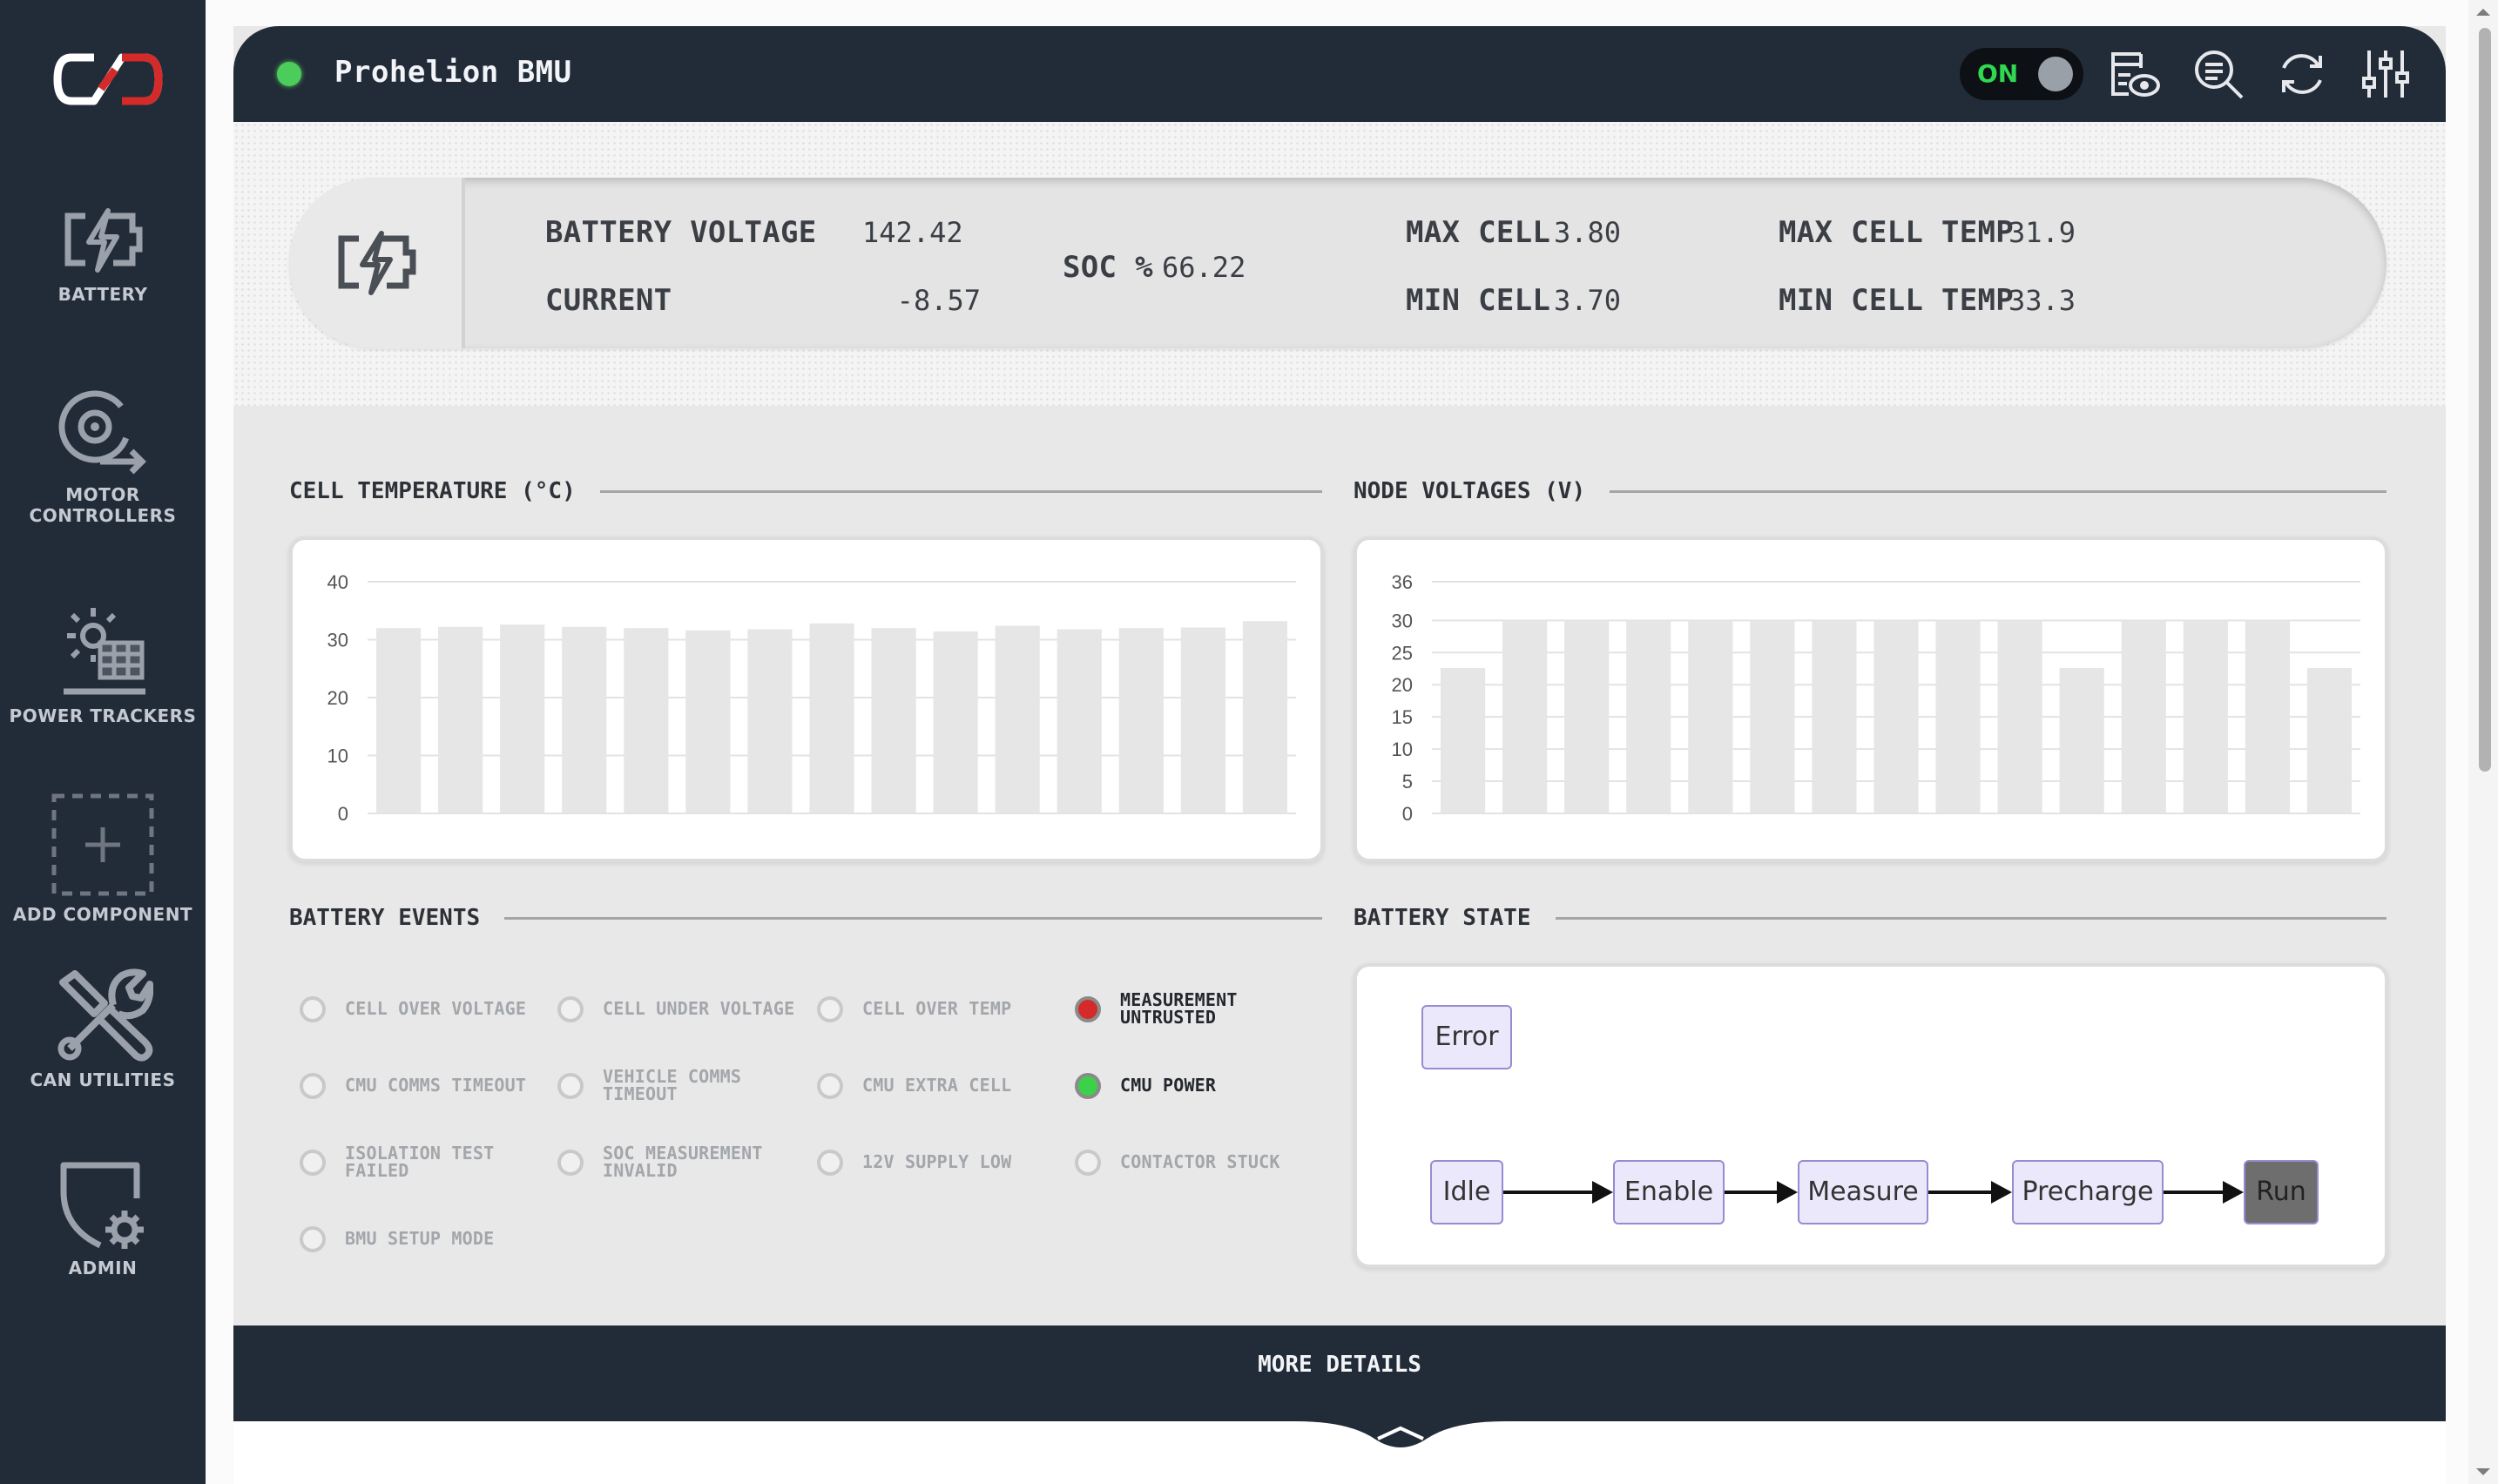 The image size is (2498, 1484). I want to click on app-header: Prohelion BMU ON, so click(1339, 74).